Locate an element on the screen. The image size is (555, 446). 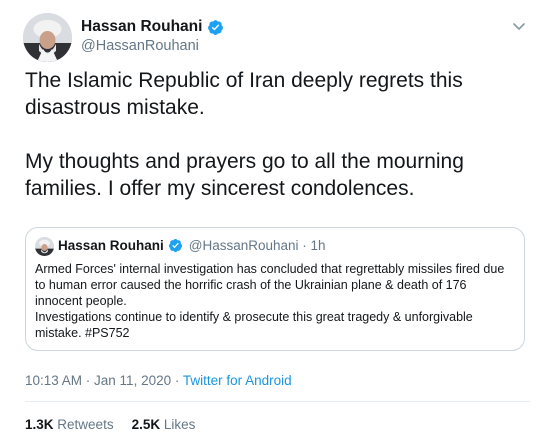
tweet-stats: 1.3K Retweets 2.5K Likes is located at coordinates (110, 424).